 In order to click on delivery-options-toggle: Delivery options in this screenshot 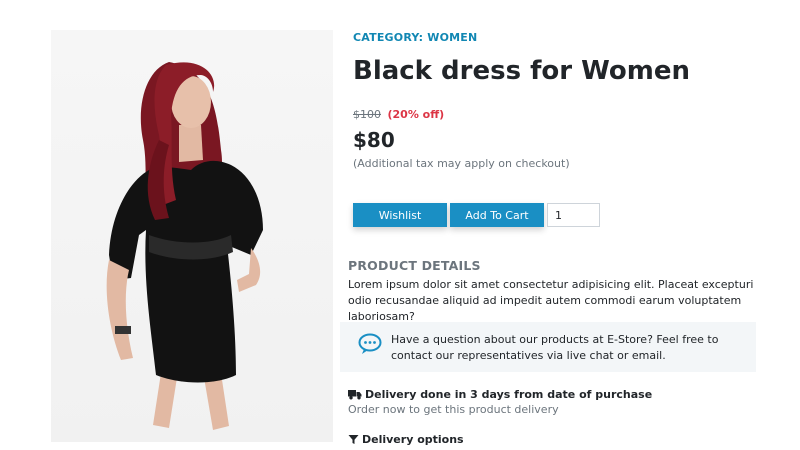, I will do `click(406, 439)`.